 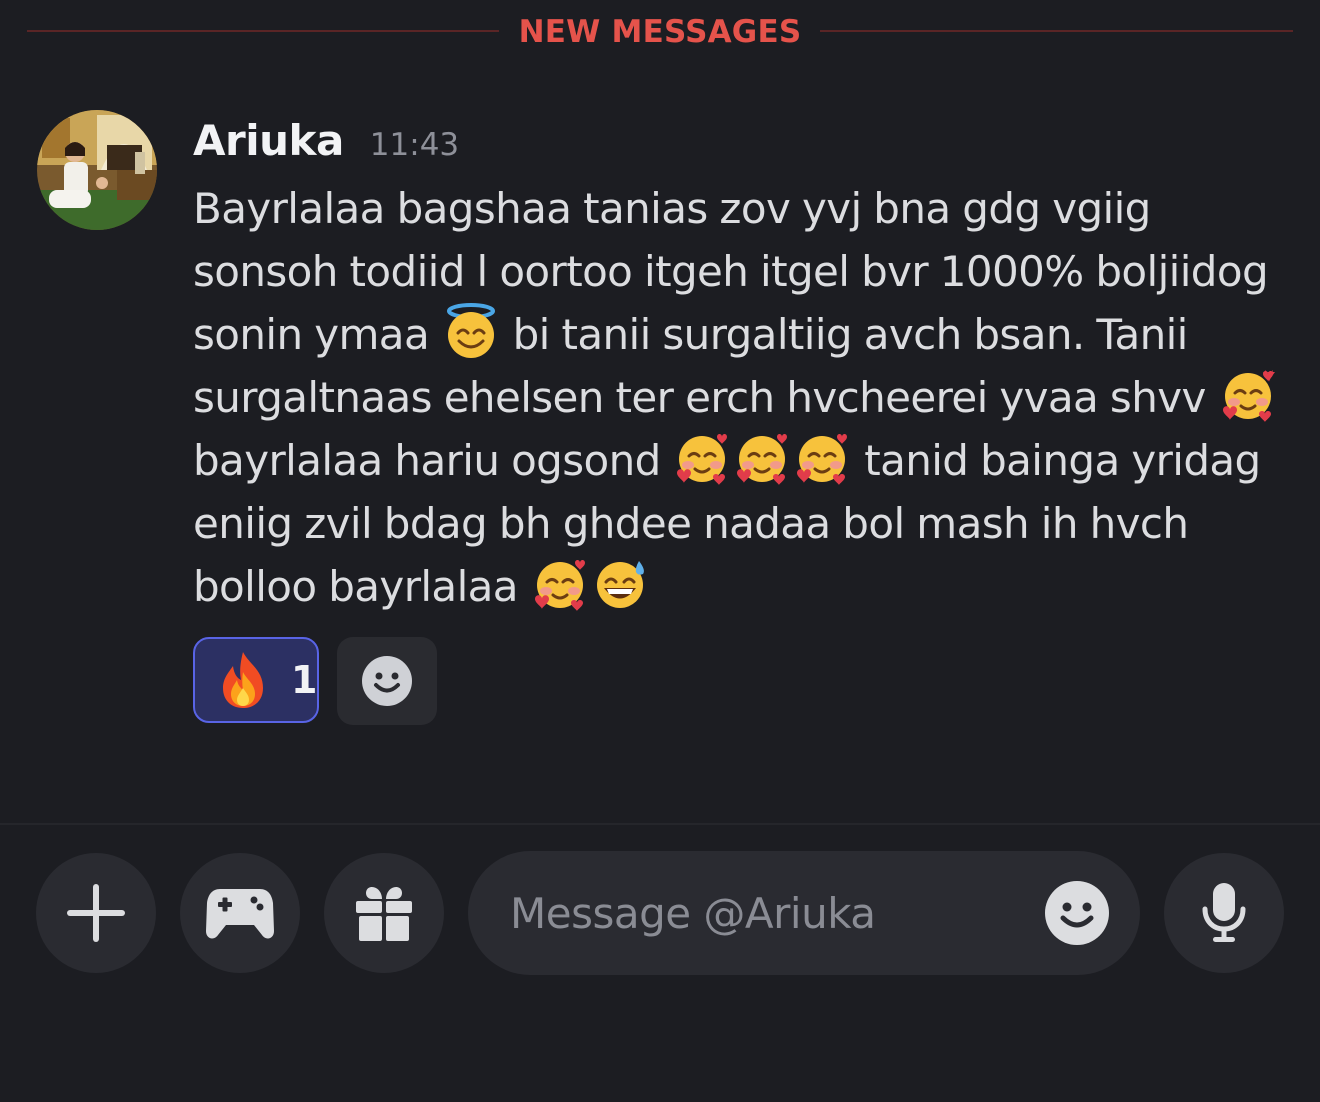 I want to click on gift-button, so click(x=384, y=913).